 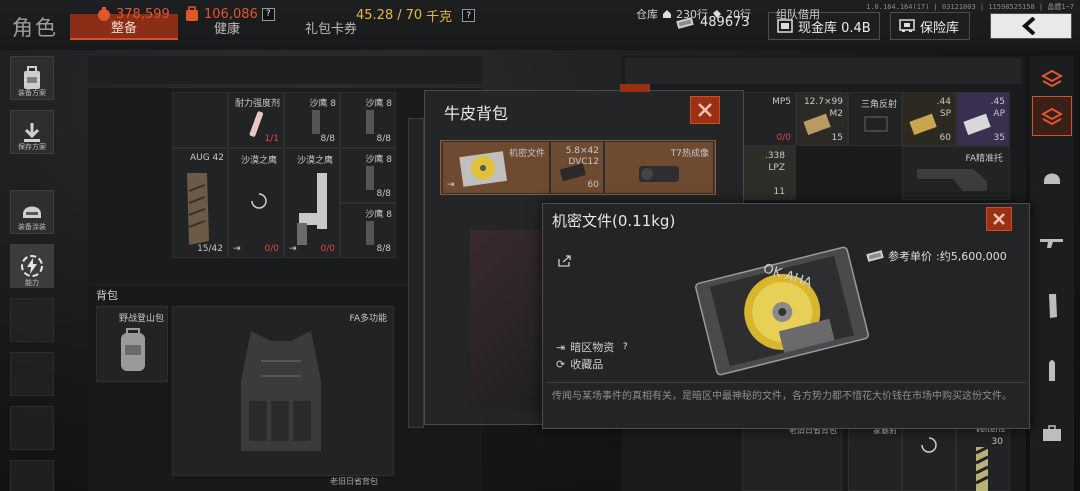 What do you see at coordinates (769, 119) in the screenshot?
I see `storage-item-mp5: MP5 0/0` at bounding box center [769, 119].